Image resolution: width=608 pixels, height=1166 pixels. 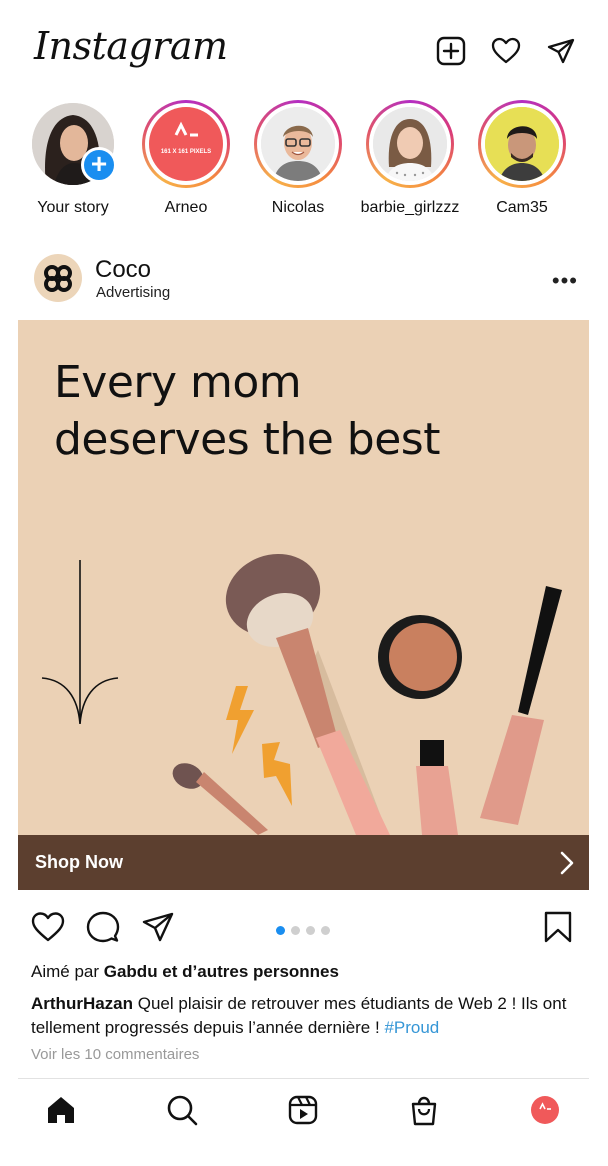 I want to click on shop-now-button: Shop Now, so click(x=303, y=862).